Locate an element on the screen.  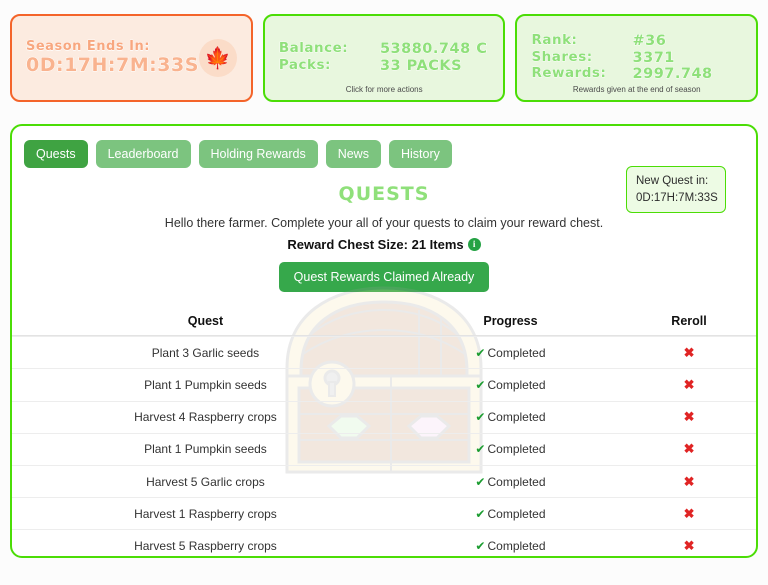
column-header-progress: Progress is located at coordinates (510, 320).